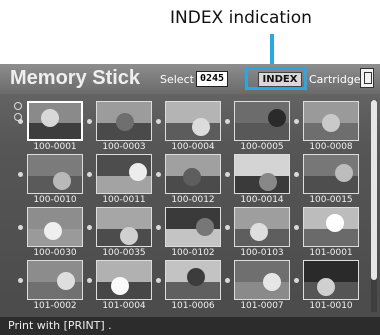 The height and width of the screenshot is (335, 380). I want to click on thumbnail-item: 101-0002, so click(52, 284).